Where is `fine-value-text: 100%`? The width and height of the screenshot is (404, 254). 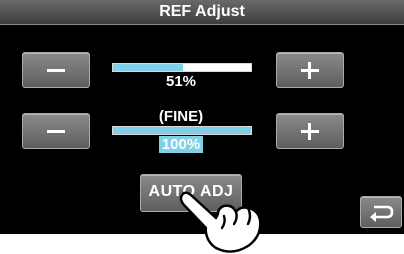 fine-value-text: 100% is located at coordinates (181, 144).